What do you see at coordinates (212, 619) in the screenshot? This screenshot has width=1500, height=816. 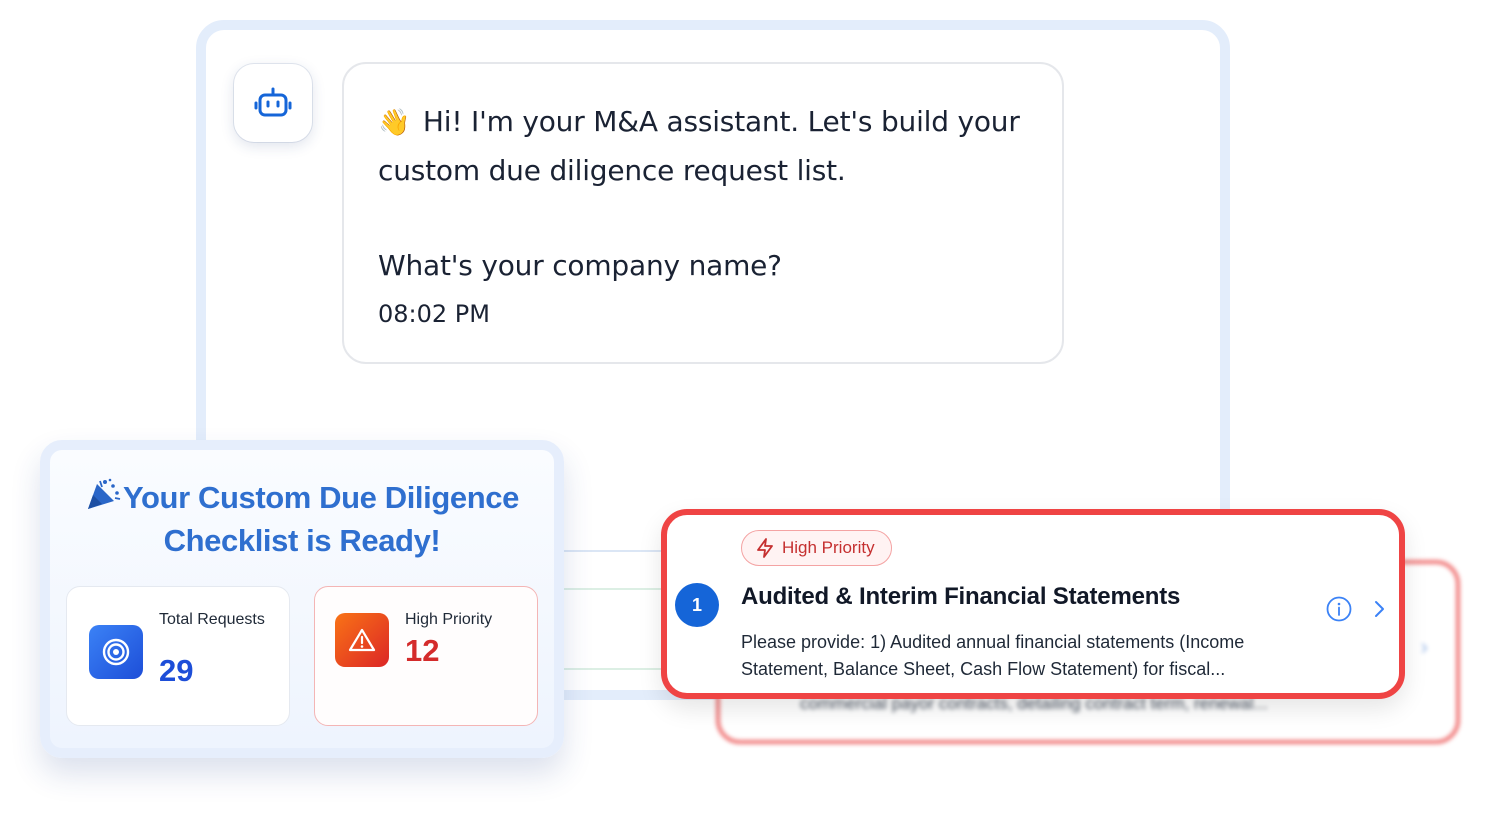 I see `total-requests-label: Total Requests` at bounding box center [212, 619].